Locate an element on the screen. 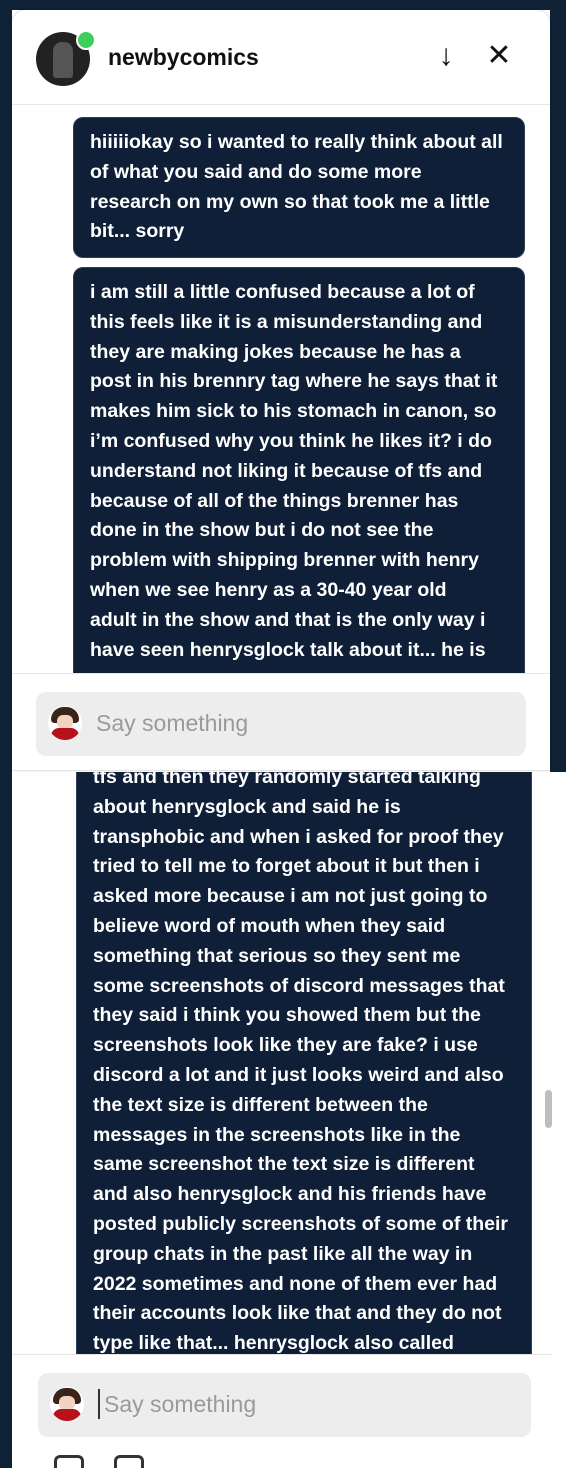 This screenshot has width=566, height=1468. avatar-figure is located at coordinates (63, 60).